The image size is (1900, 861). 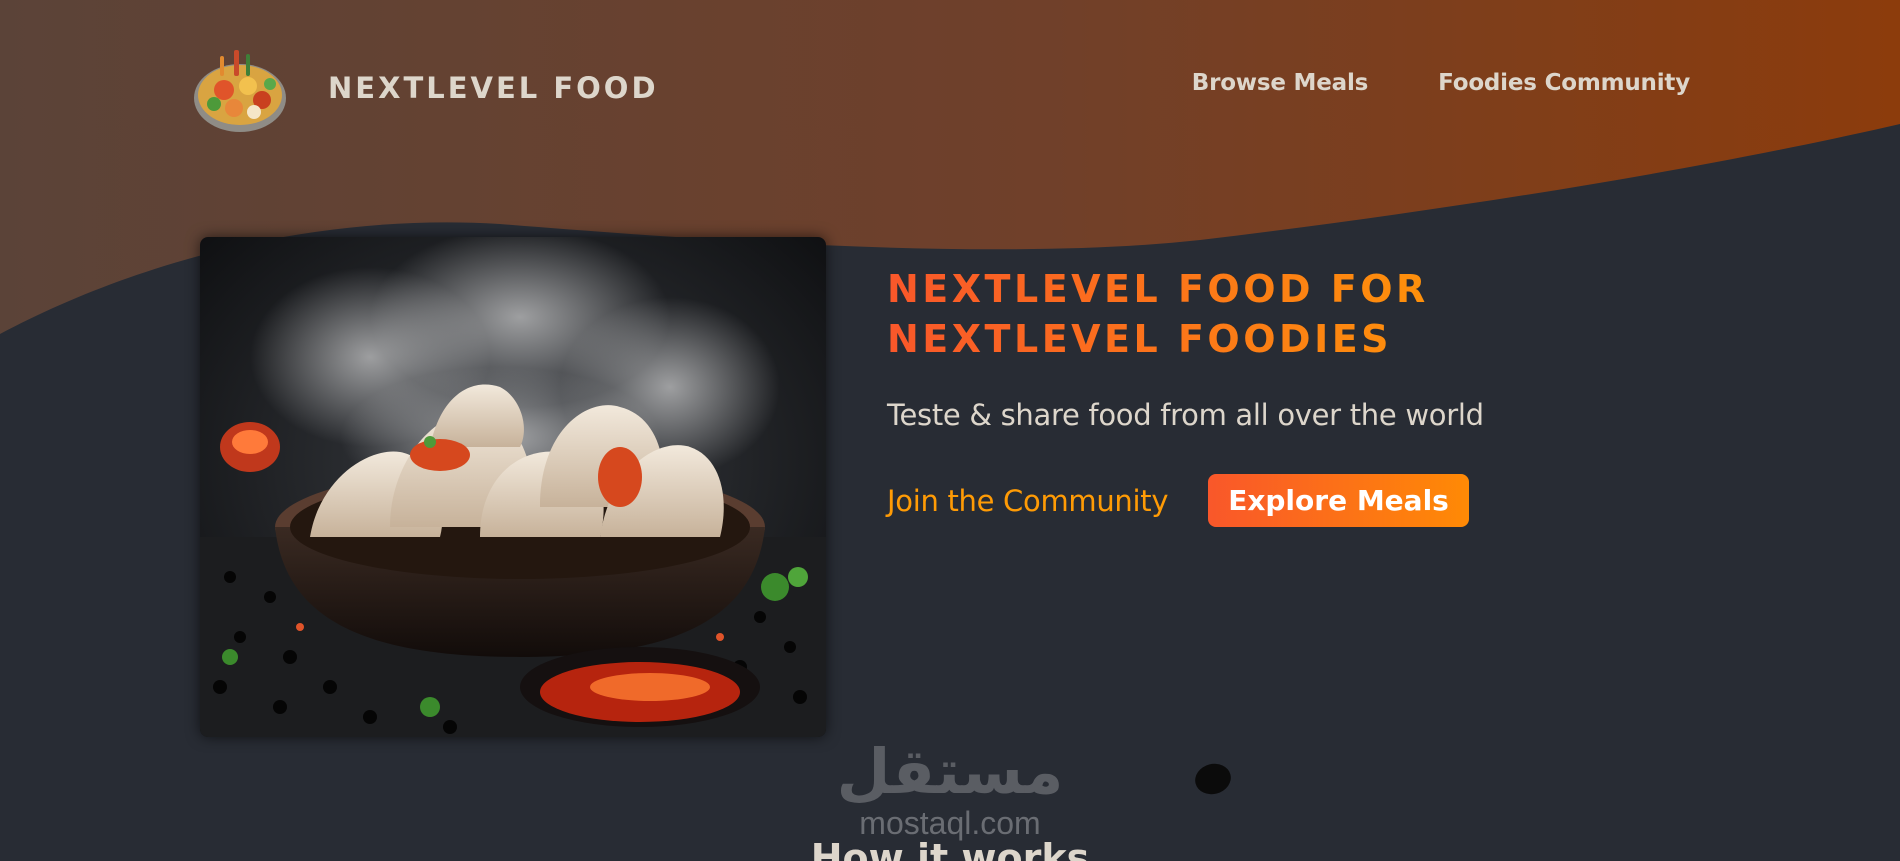 I want to click on watermark-arabic-text: مستقل, so click(x=950, y=771).